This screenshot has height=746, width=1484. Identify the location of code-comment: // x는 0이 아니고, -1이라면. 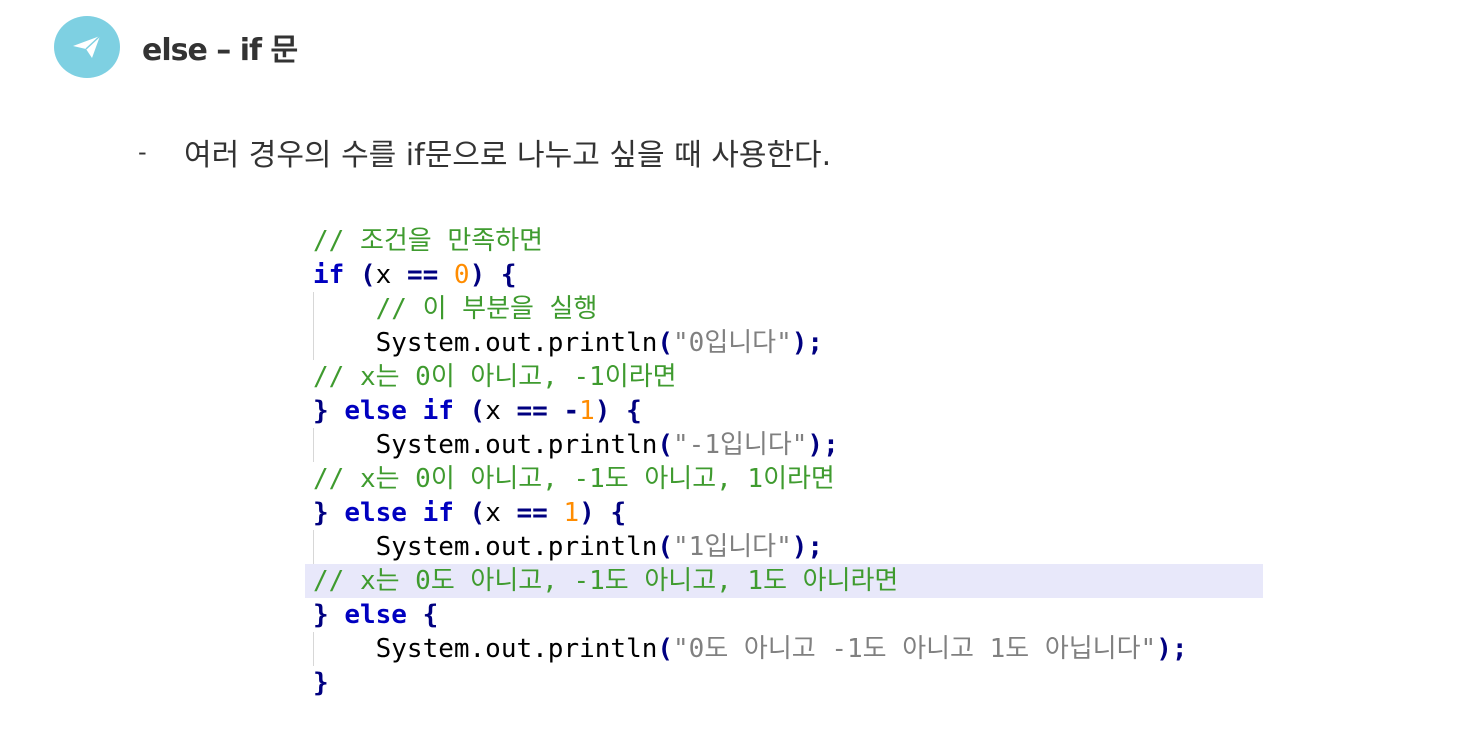
(495, 377).